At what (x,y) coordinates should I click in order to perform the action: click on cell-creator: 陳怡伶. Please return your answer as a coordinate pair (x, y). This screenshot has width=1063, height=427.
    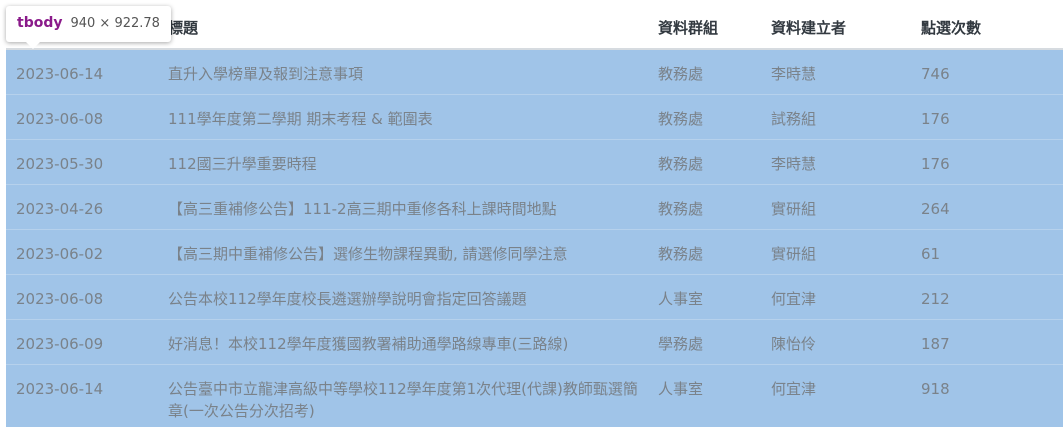
    Looking at the image, I should click on (836, 342).